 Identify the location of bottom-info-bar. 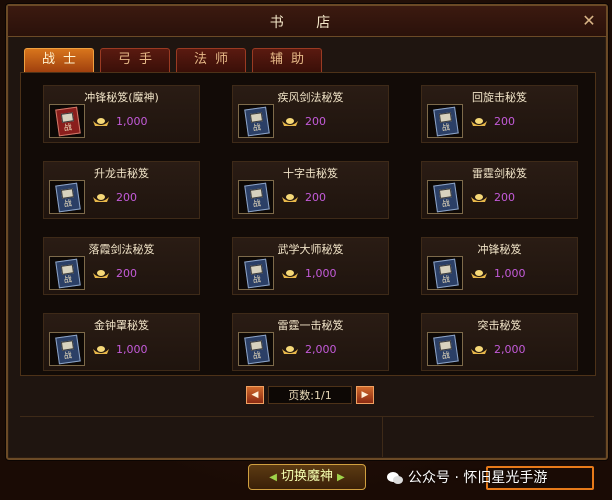
(307, 436).